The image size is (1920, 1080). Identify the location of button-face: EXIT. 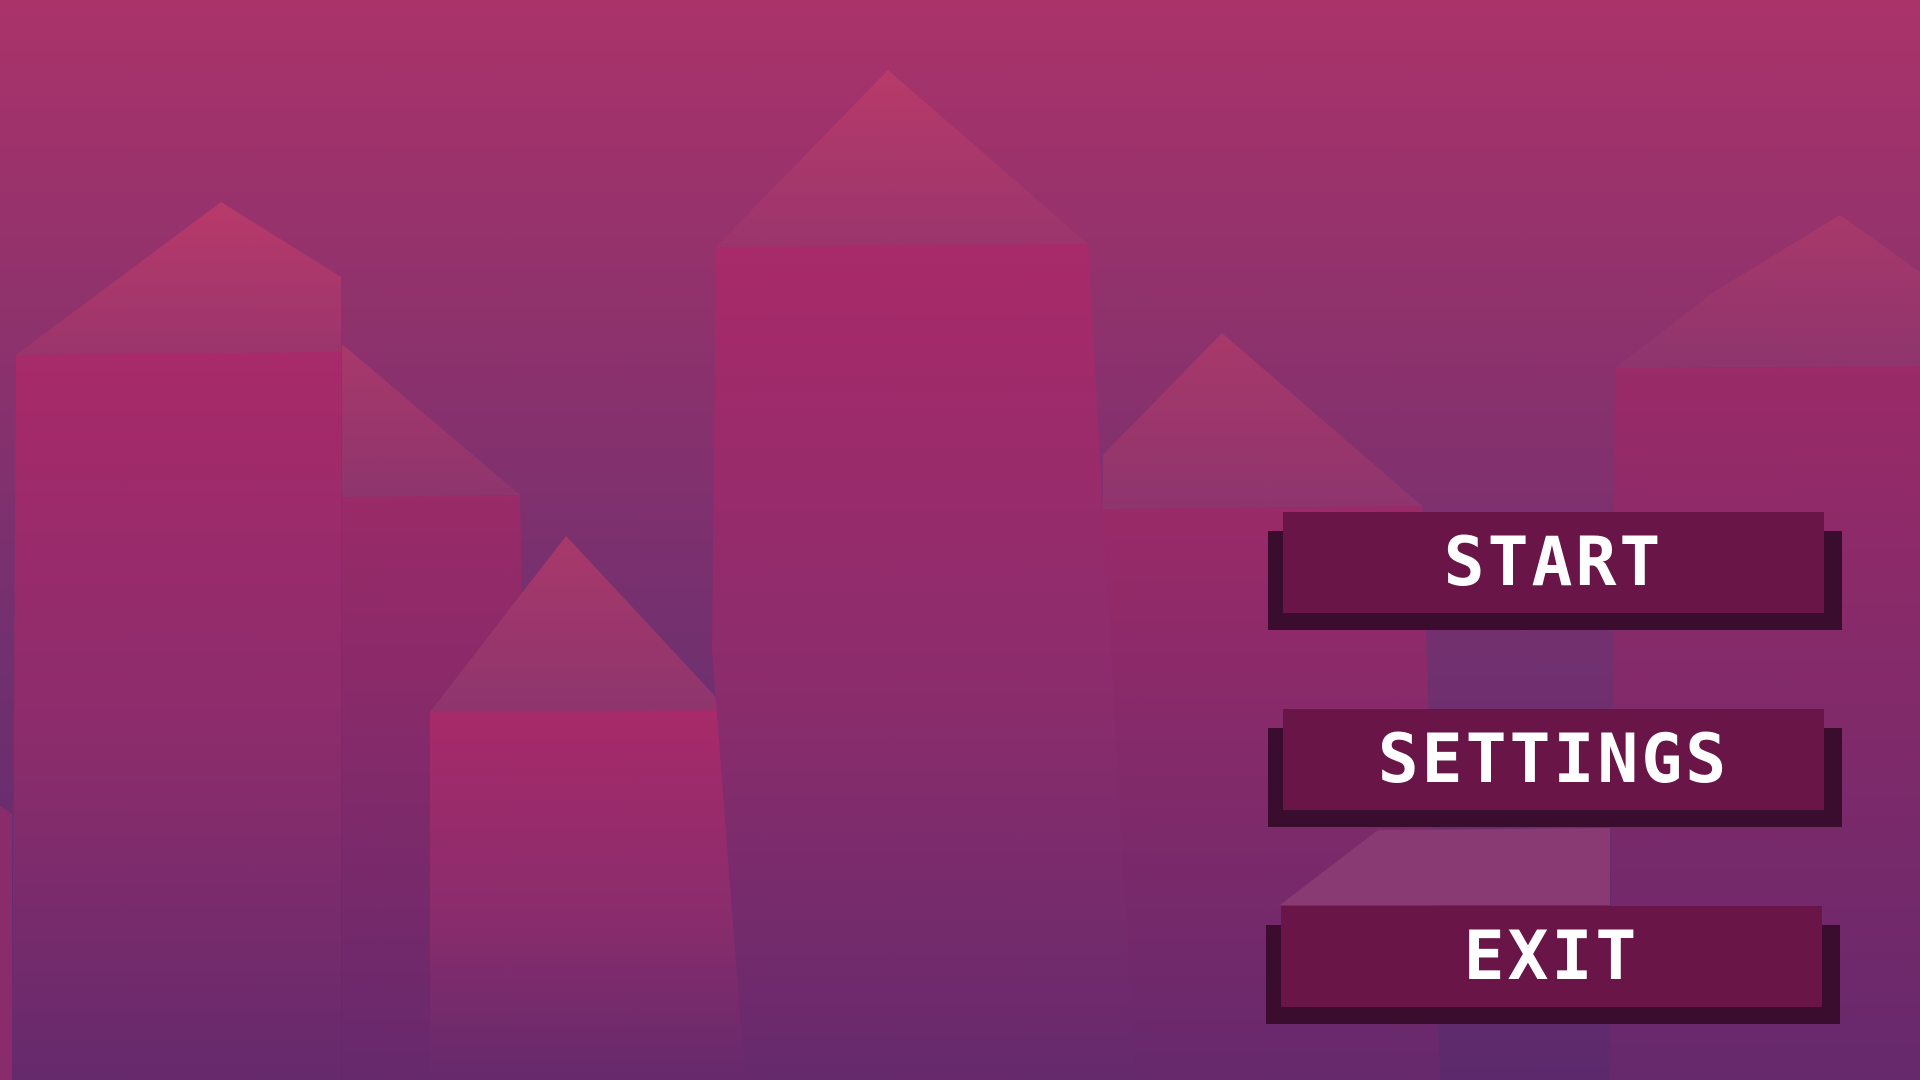
(1551, 956).